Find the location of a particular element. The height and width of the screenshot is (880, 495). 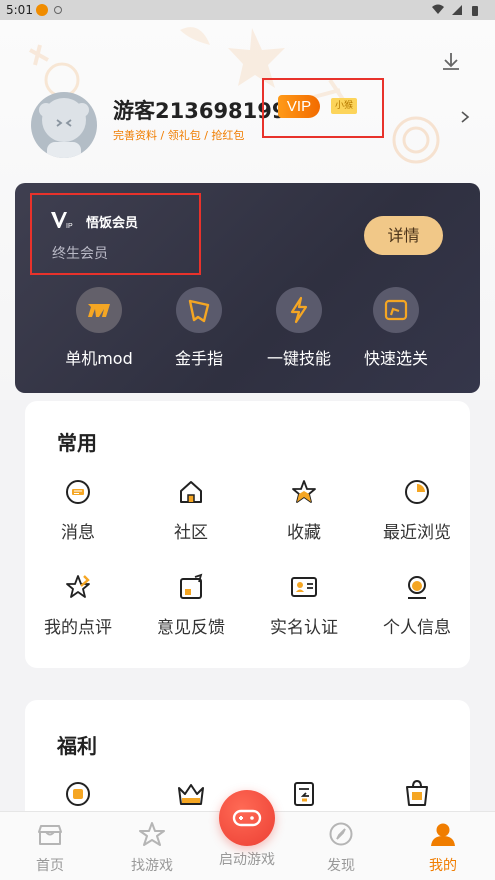

common-title: 常用 is located at coordinates (77, 443).